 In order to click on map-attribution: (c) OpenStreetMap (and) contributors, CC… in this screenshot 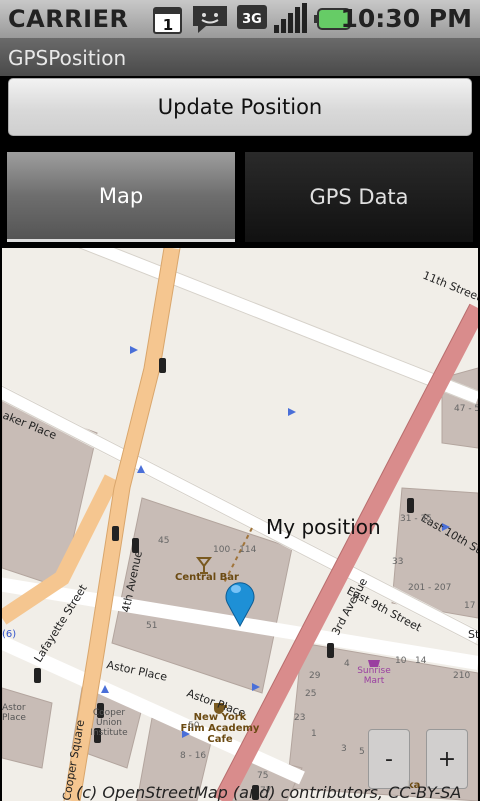, I will do `click(269, 792)`.